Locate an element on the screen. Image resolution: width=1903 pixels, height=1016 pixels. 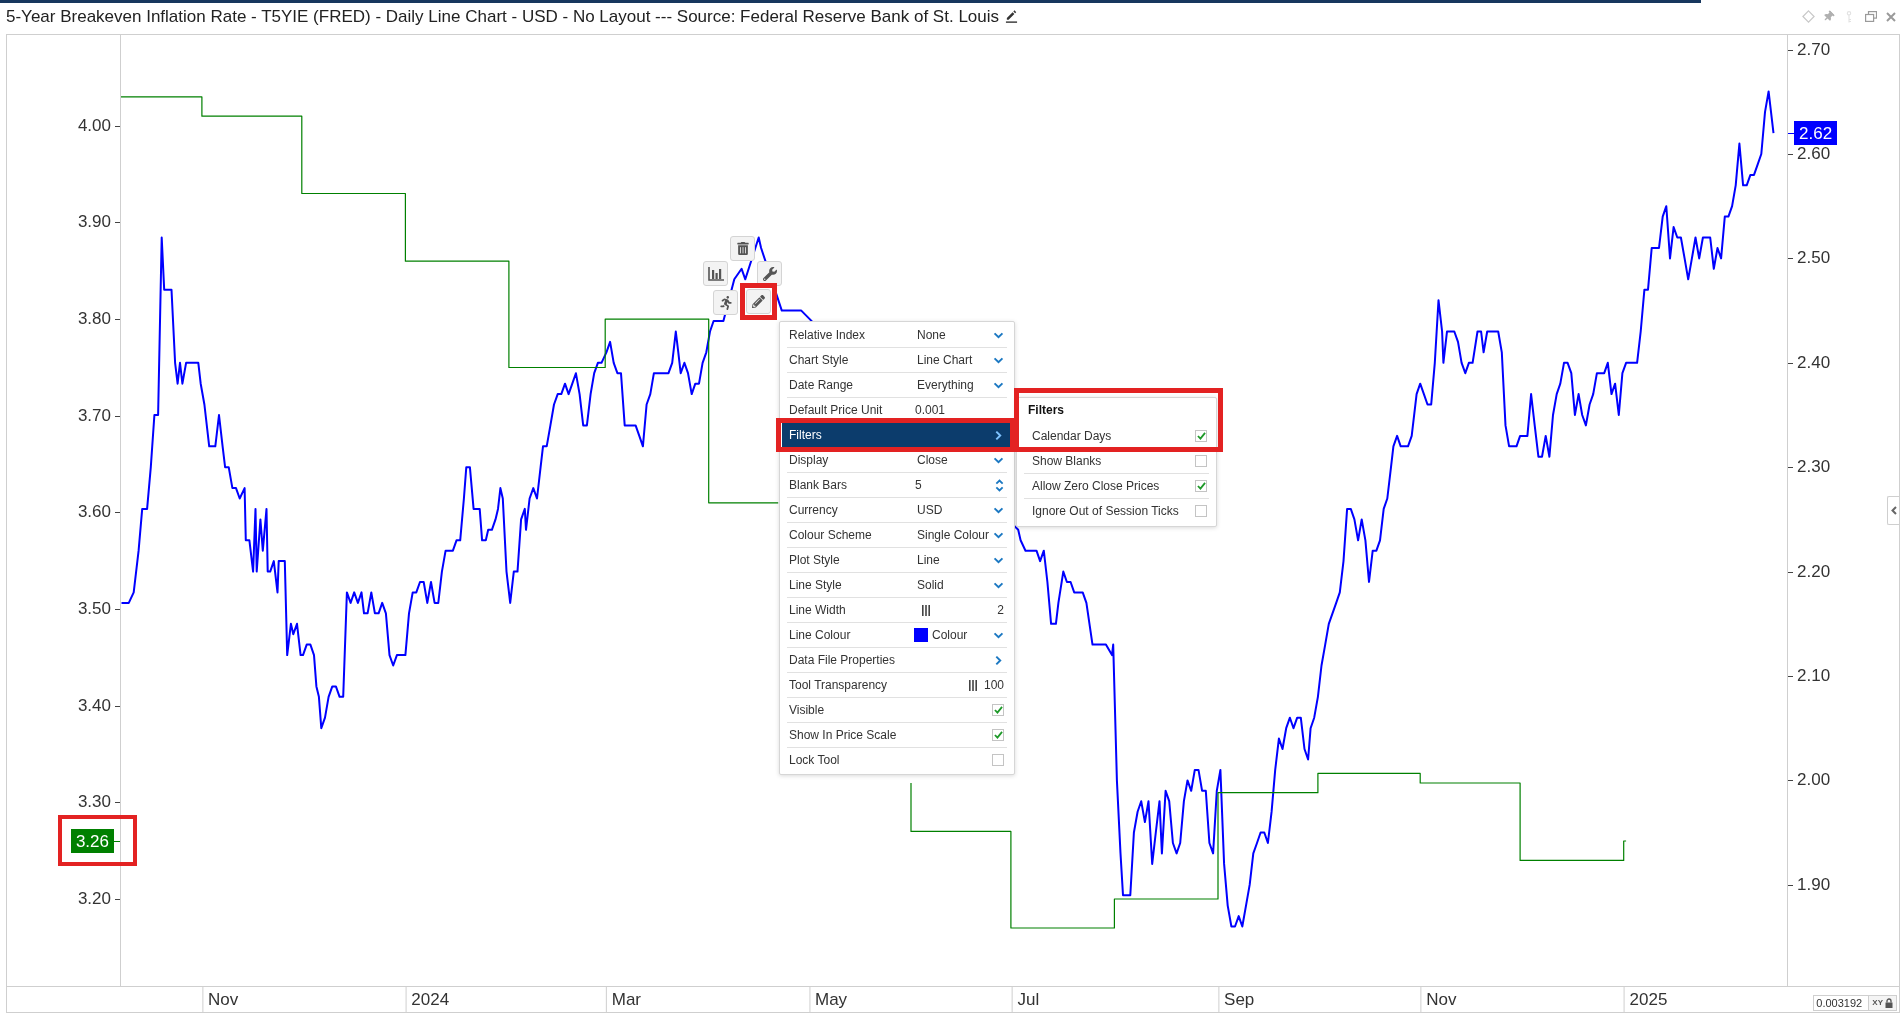
setting-label: Filters is located at coordinates (806, 435).